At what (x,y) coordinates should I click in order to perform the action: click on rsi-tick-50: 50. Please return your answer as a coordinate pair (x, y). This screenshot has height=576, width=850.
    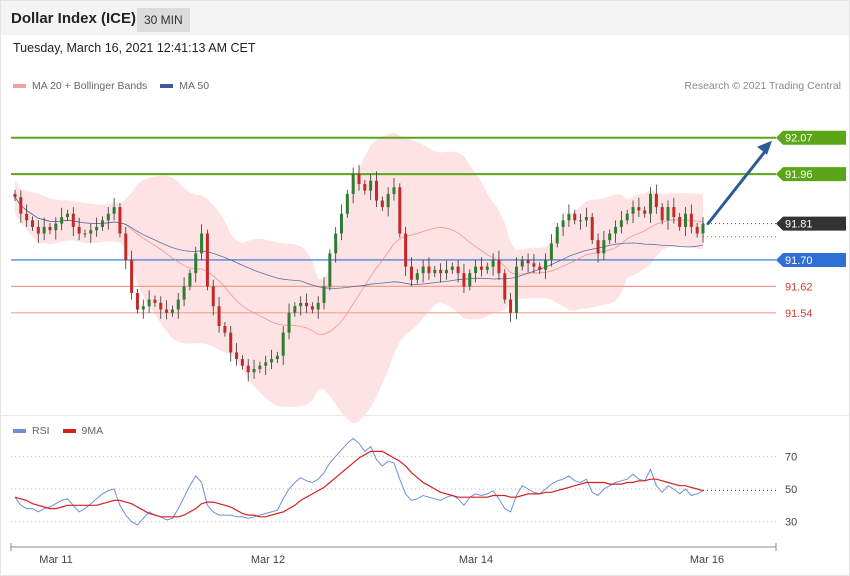
    Looking at the image, I should click on (791, 490).